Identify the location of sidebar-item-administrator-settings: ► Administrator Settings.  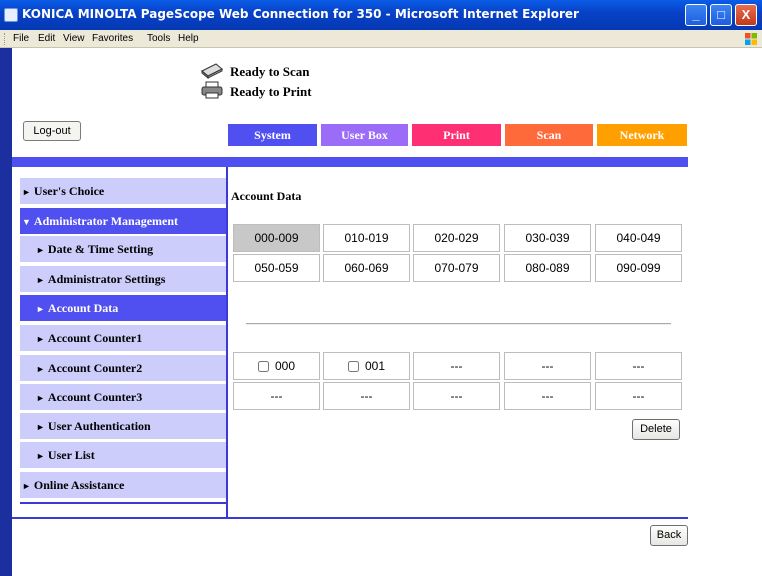
(124, 279).